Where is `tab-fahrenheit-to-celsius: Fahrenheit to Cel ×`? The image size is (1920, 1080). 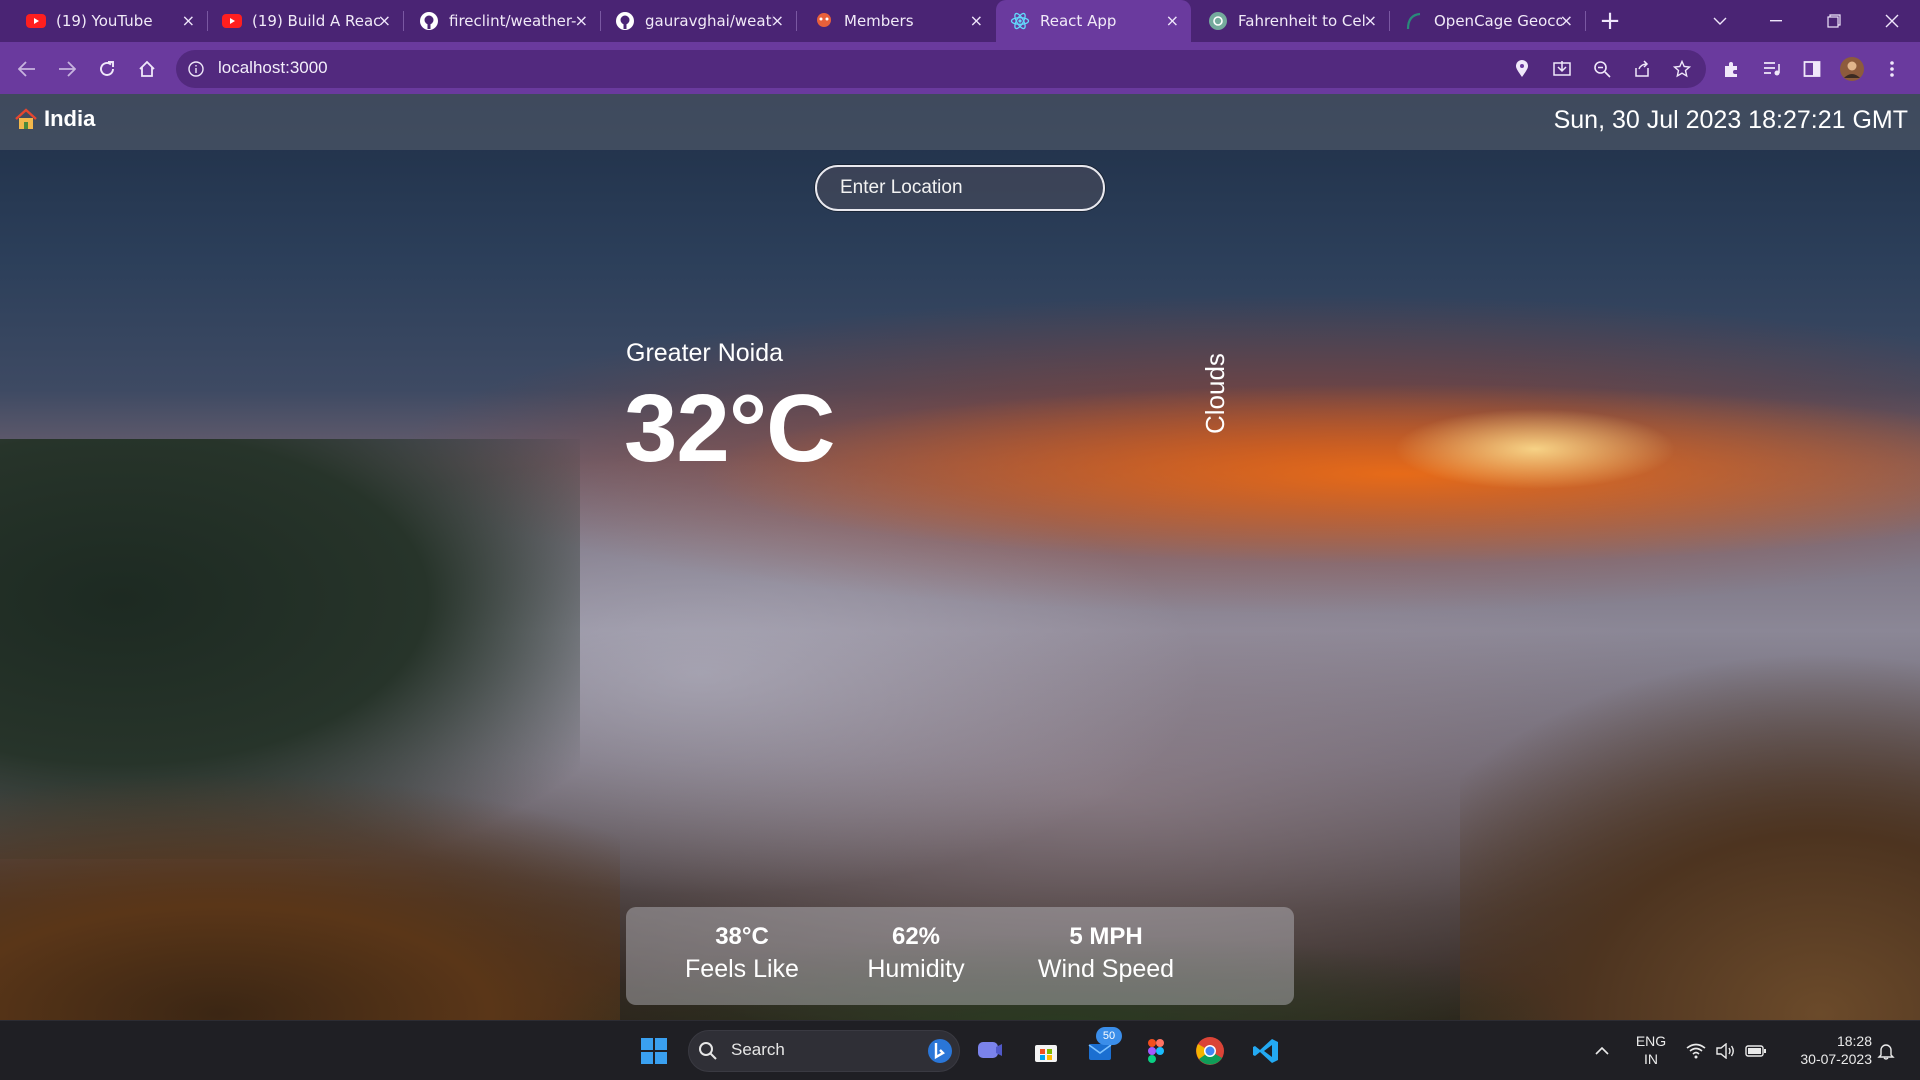 tab-fahrenheit-to-celsius: Fahrenheit to Cel × is located at coordinates (1292, 21).